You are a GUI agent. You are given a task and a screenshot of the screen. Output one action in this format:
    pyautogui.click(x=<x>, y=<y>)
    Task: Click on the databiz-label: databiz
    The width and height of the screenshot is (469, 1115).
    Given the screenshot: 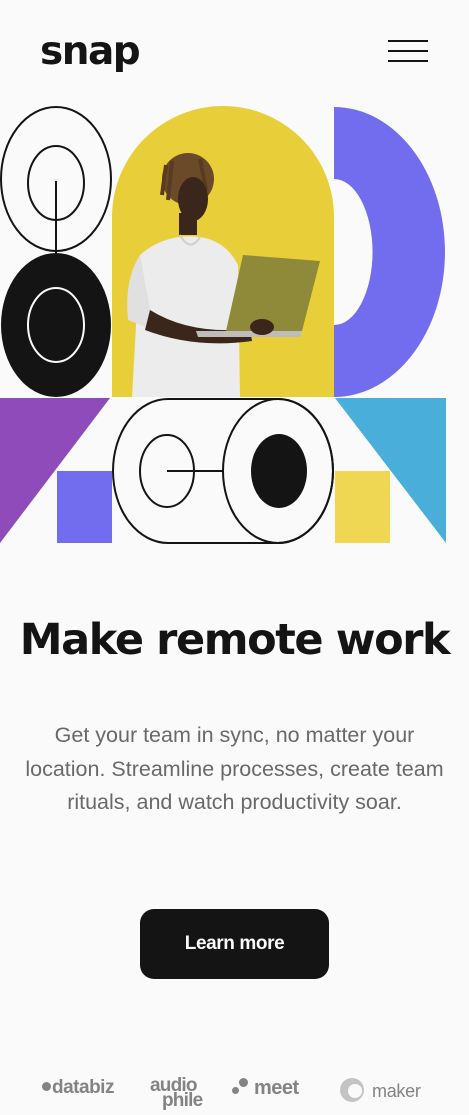 What is the action you would take?
    pyautogui.click(x=83, y=1087)
    